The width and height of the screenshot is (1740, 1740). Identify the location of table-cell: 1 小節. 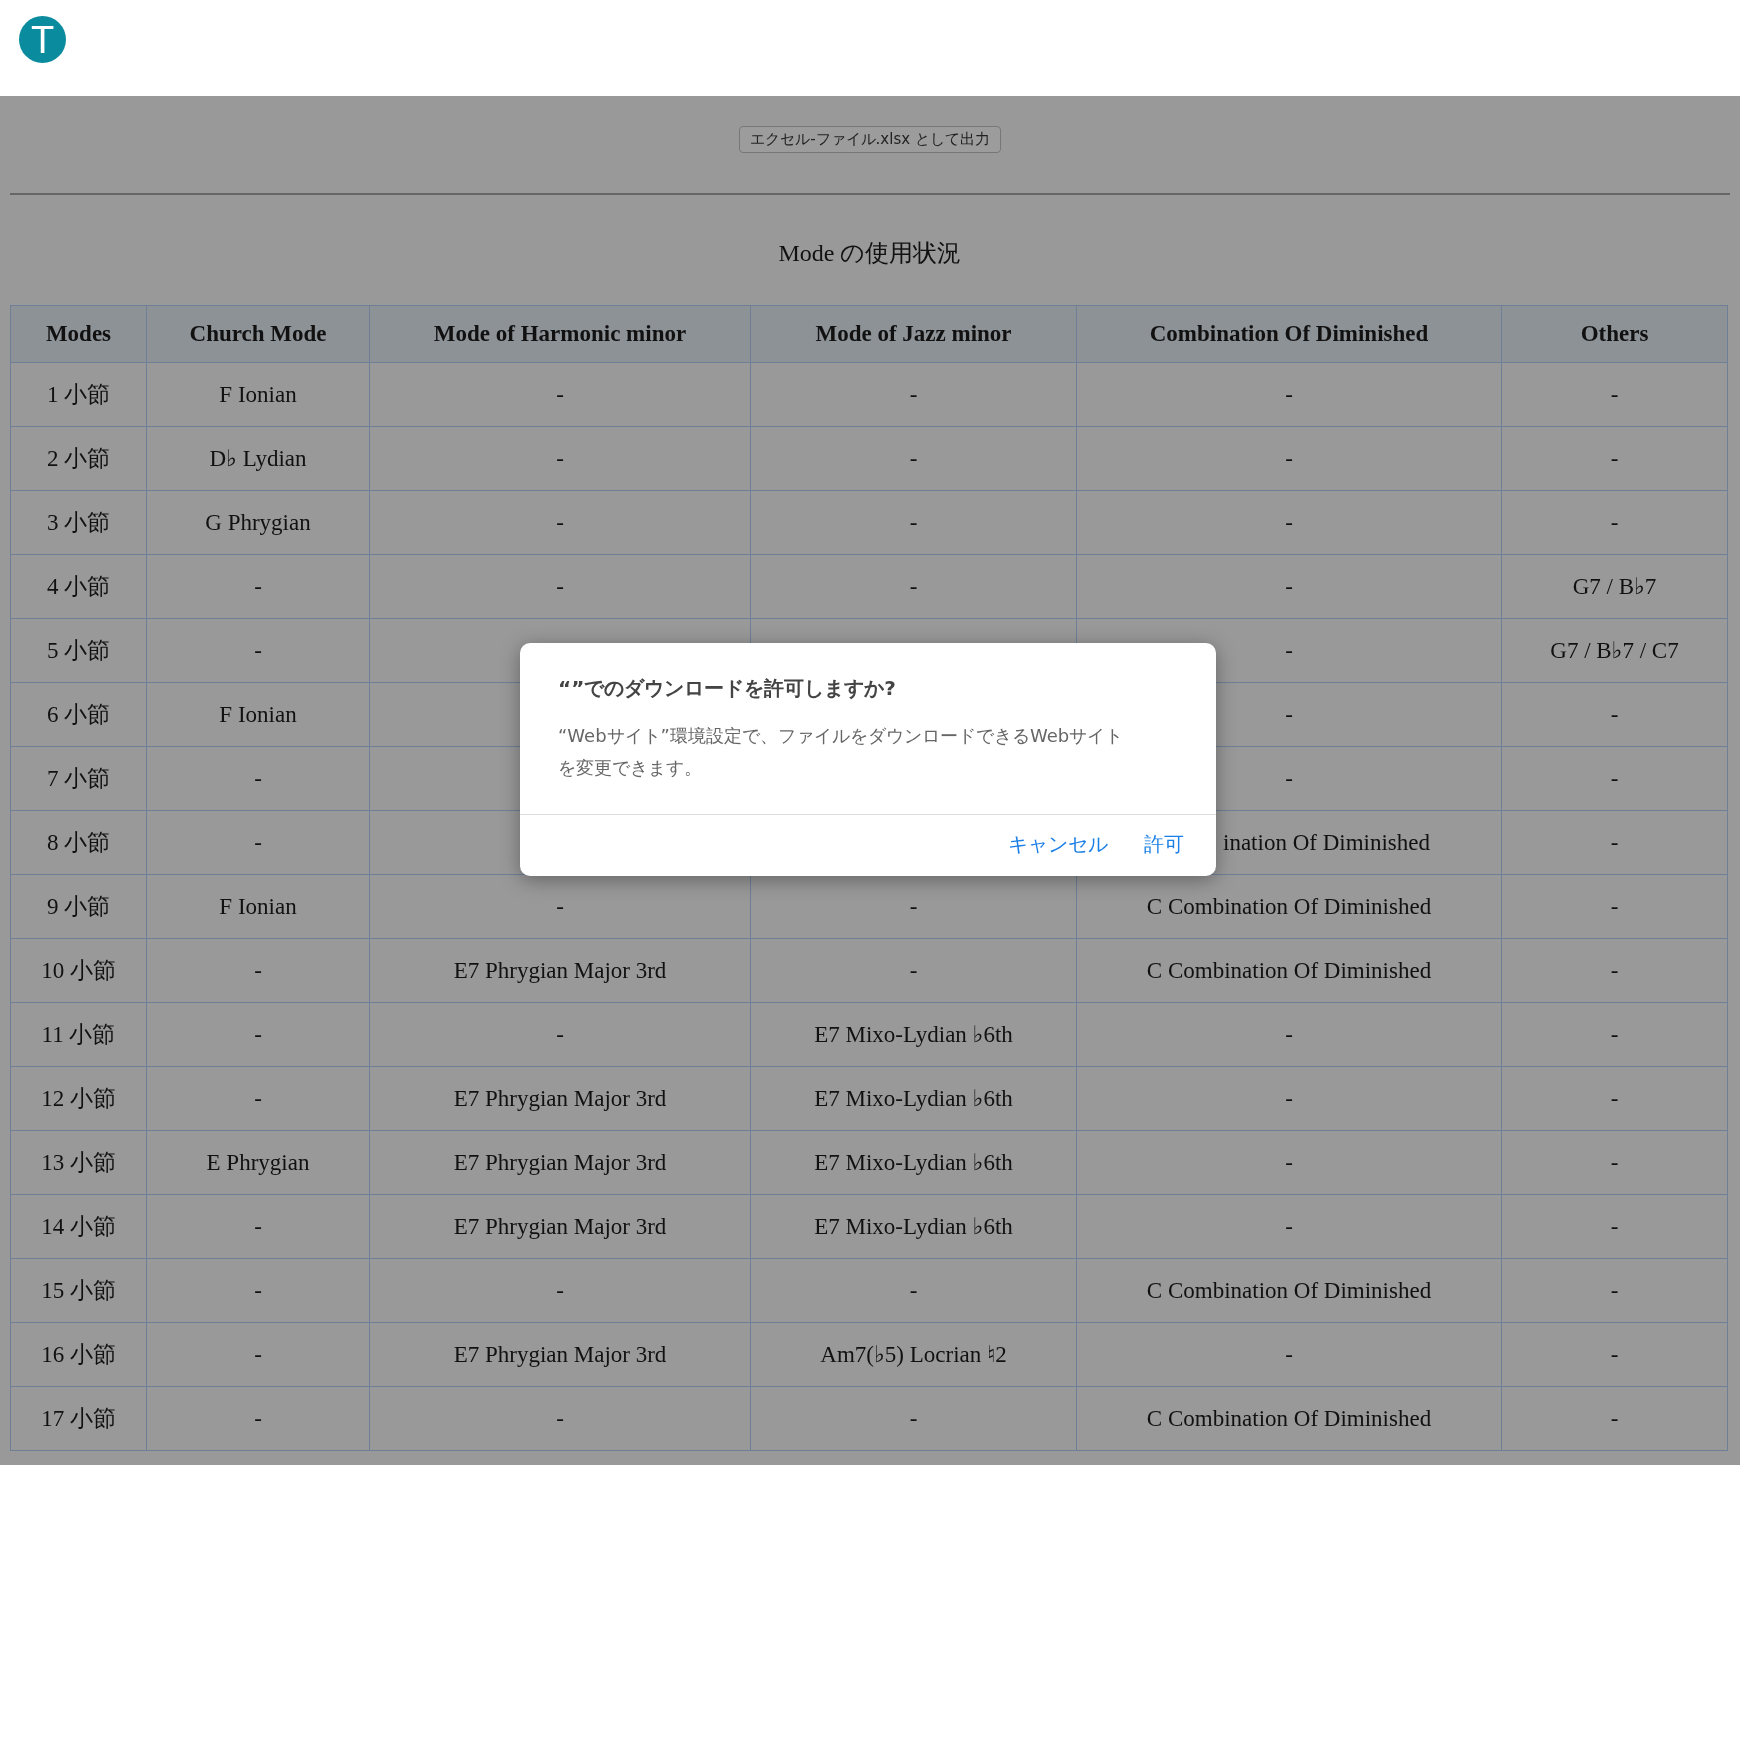
(78, 394).